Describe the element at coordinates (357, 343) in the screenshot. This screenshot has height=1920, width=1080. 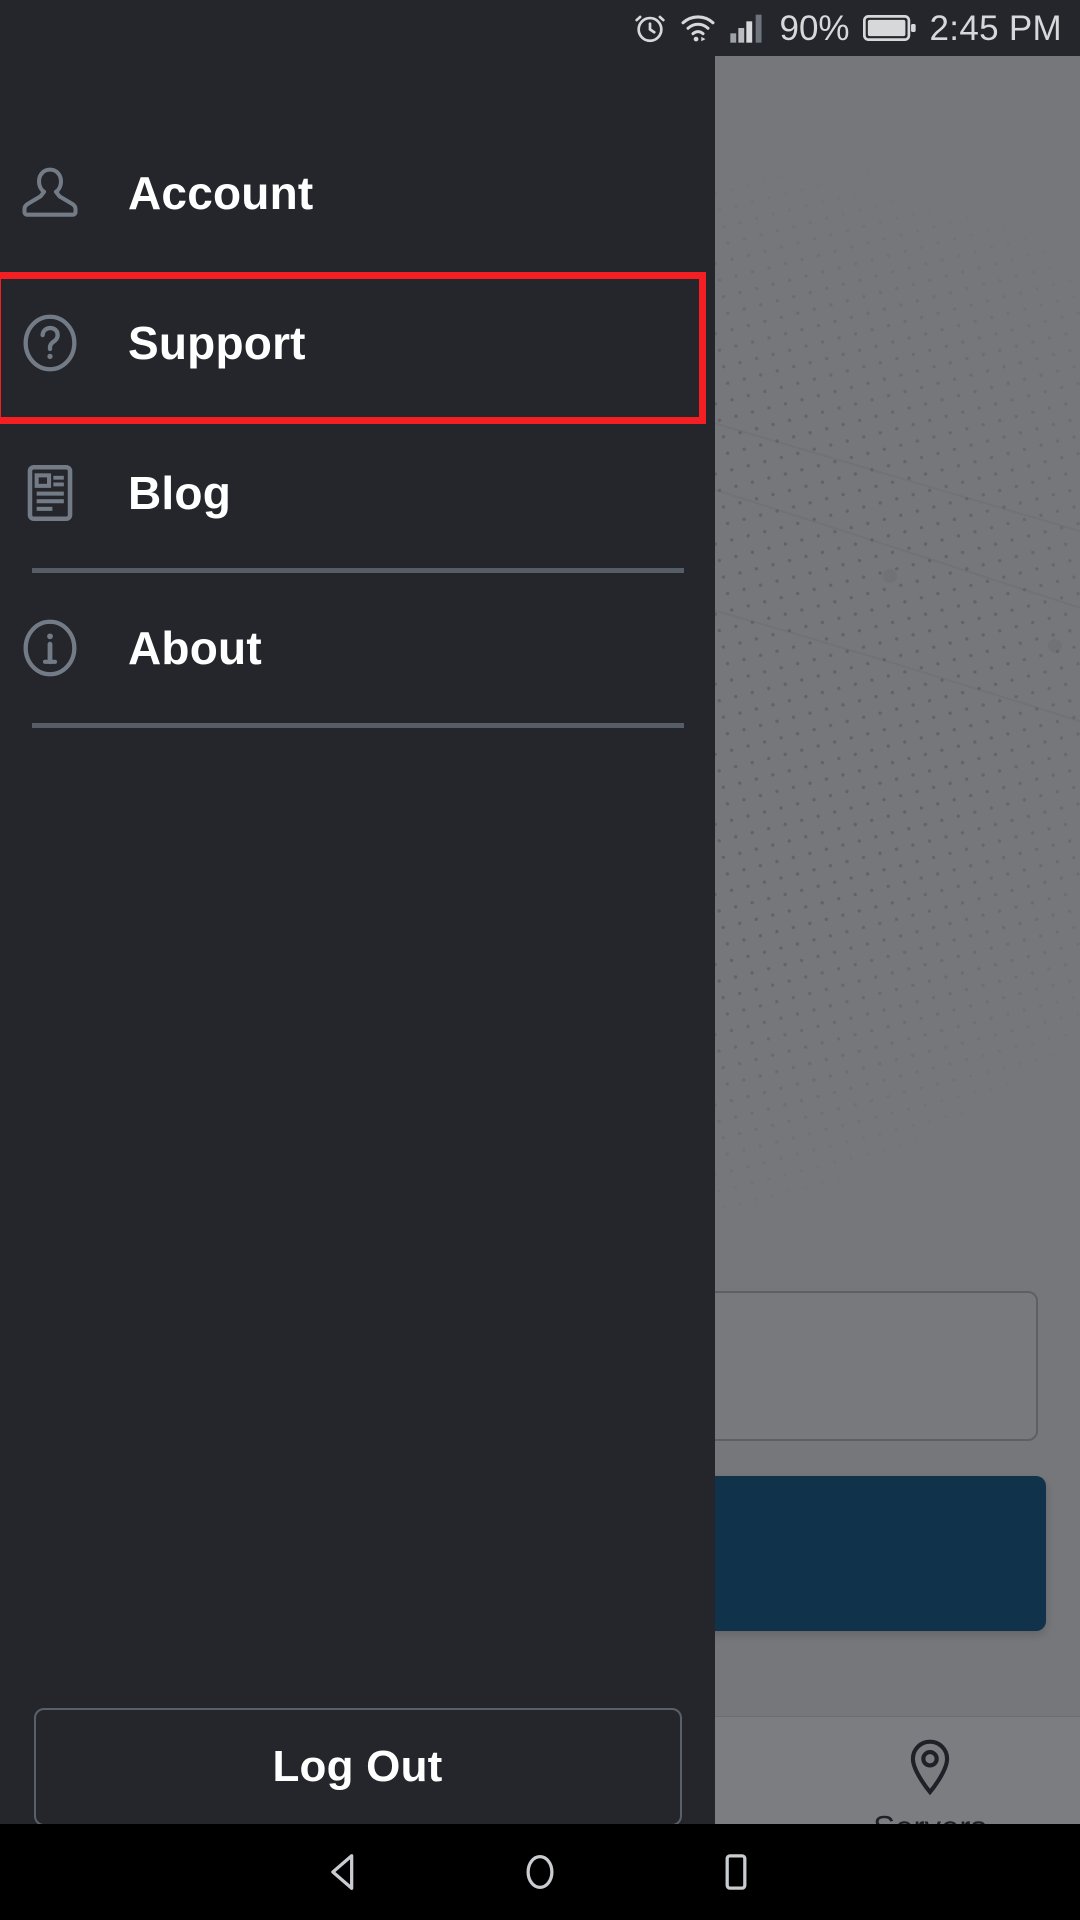
I see `drawer-item-support: Support` at that location.